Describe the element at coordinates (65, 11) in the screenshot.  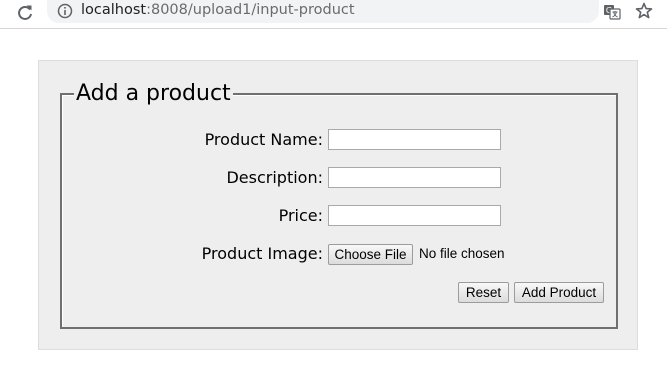
I see `info-icon` at that location.